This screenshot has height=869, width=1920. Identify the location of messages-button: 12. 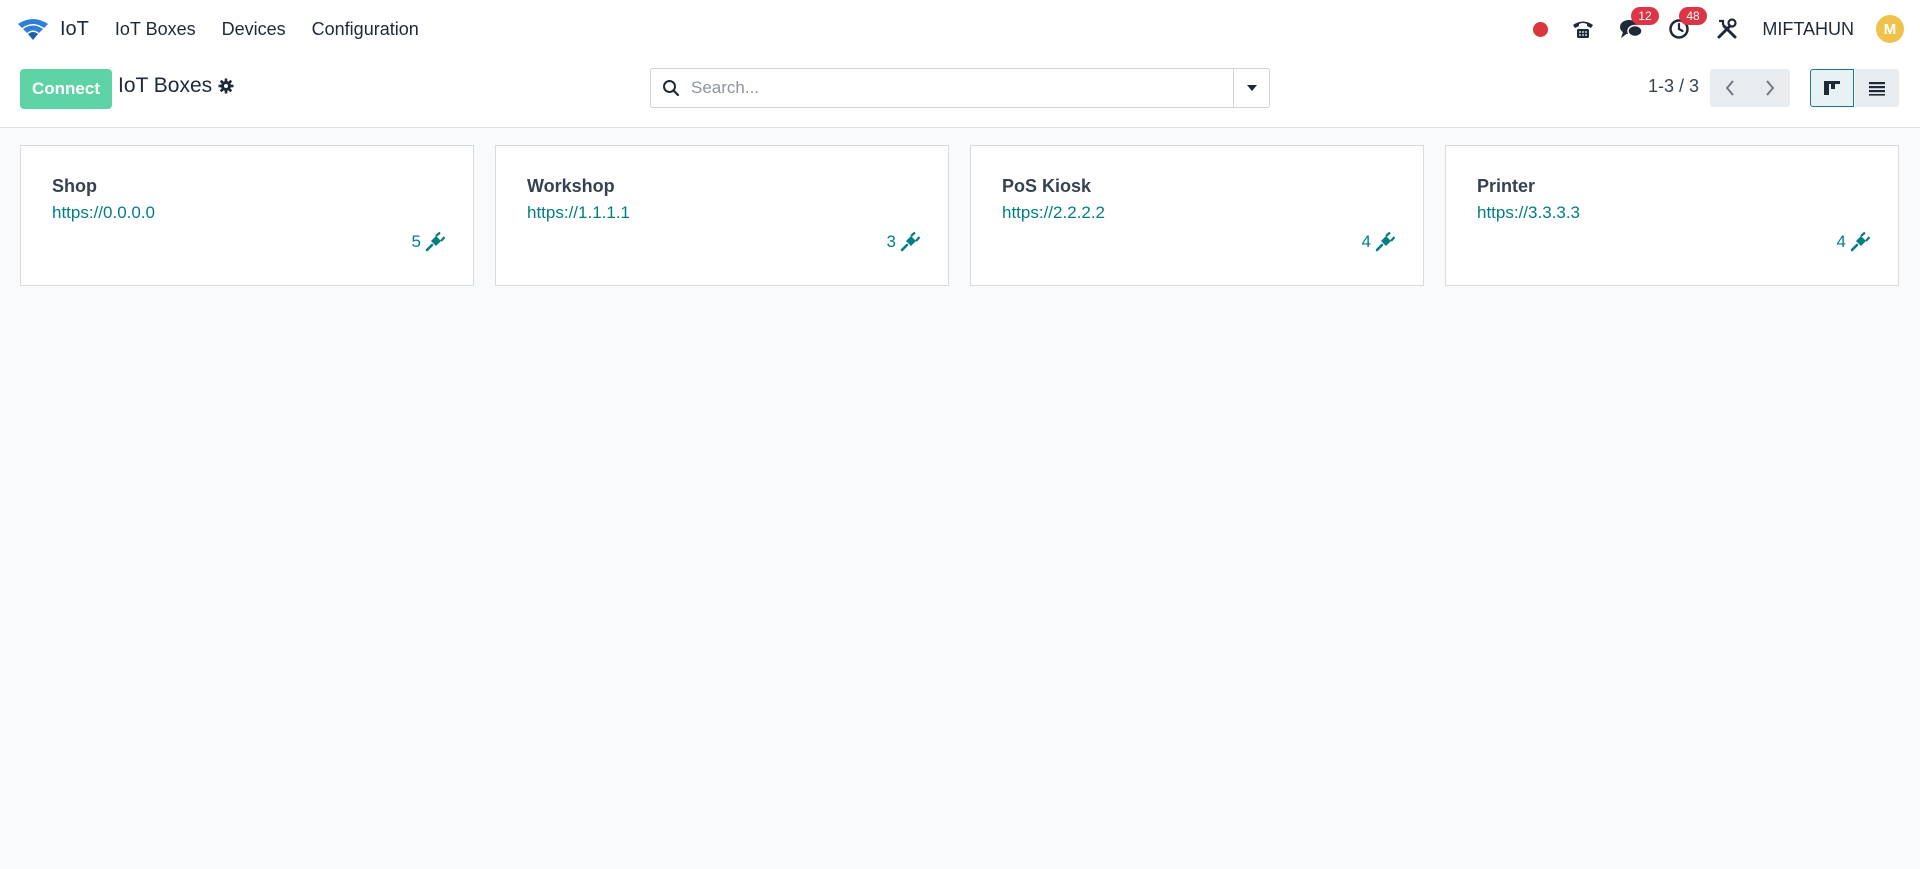
(1638, 24).